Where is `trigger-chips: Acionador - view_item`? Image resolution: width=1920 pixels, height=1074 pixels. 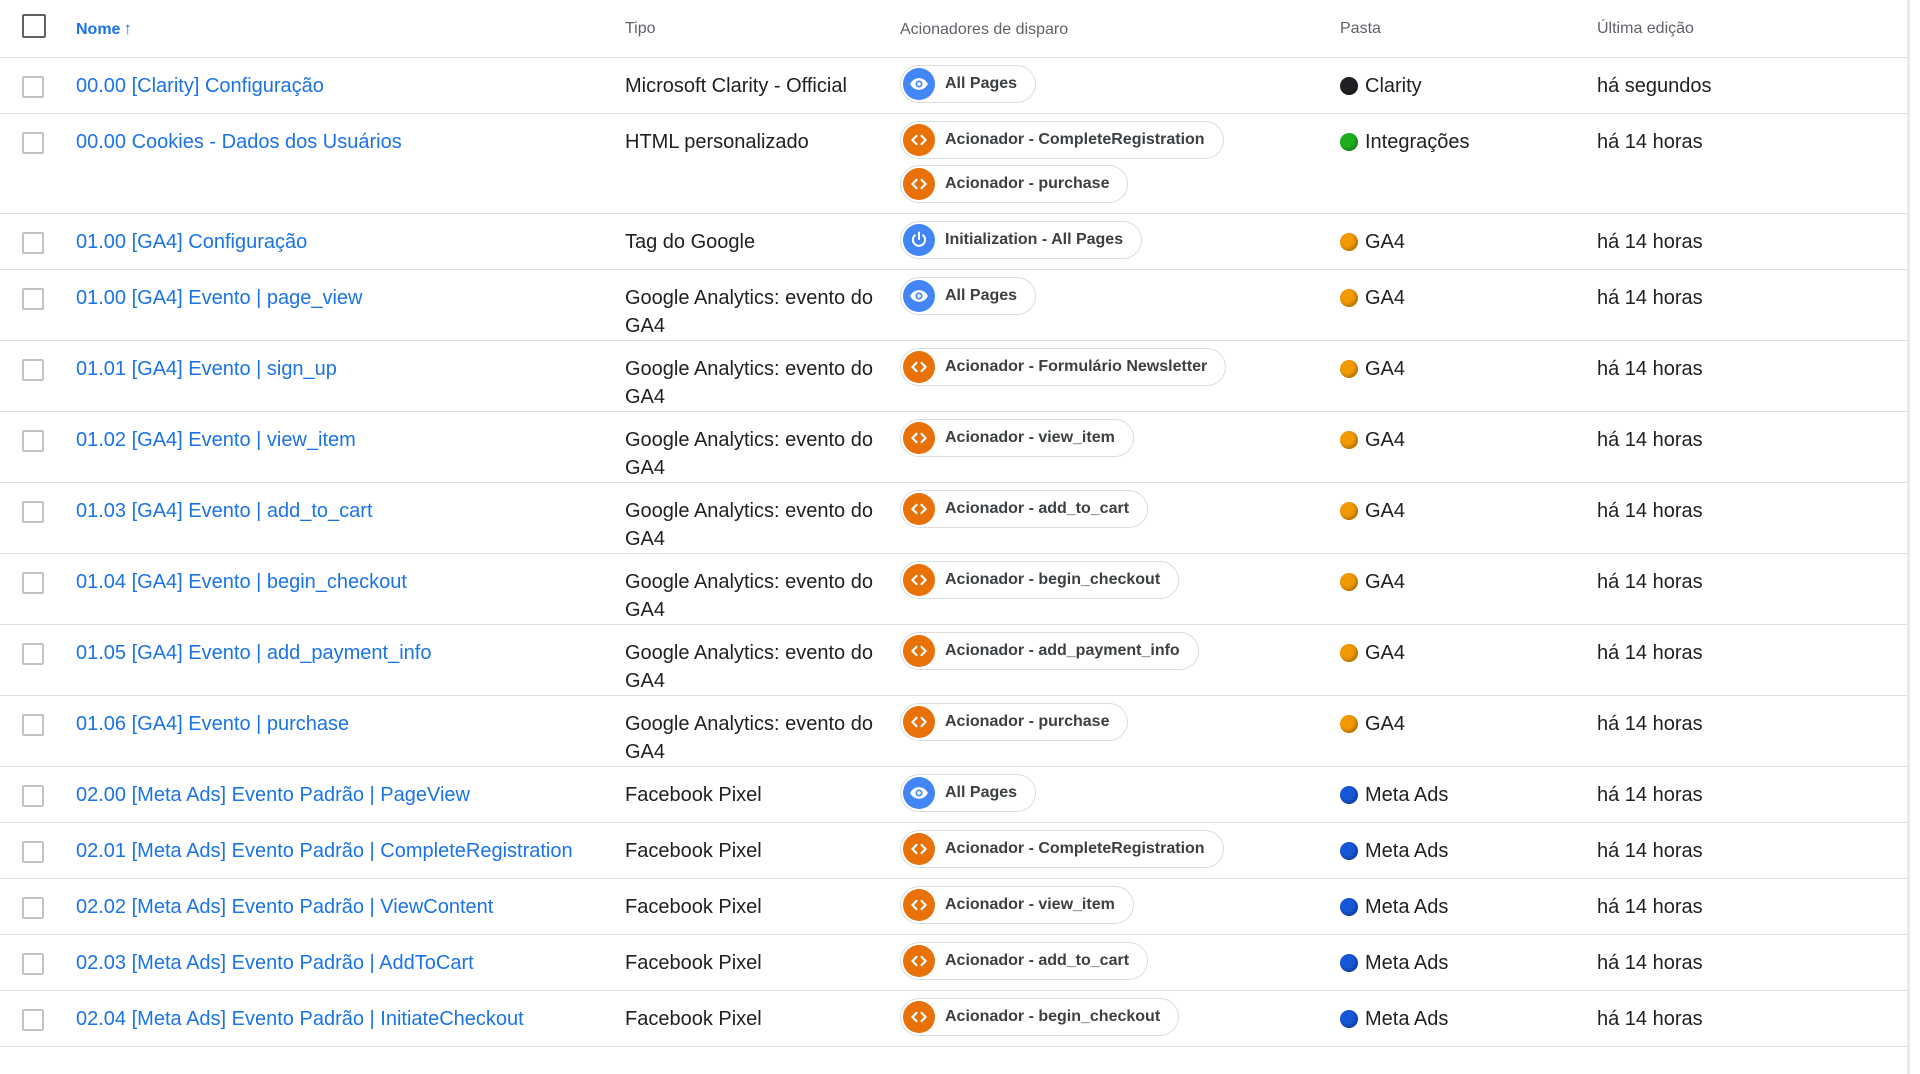
trigger-chips: Acionador - view_item is located at coordinates (1120, 908).